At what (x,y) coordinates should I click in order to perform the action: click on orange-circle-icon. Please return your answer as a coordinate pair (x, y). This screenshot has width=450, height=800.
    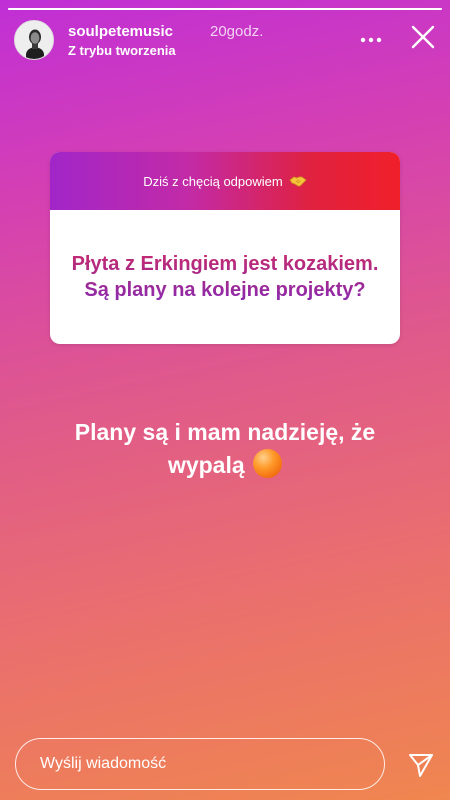
    Looking at the image, I should click on (268, 463).